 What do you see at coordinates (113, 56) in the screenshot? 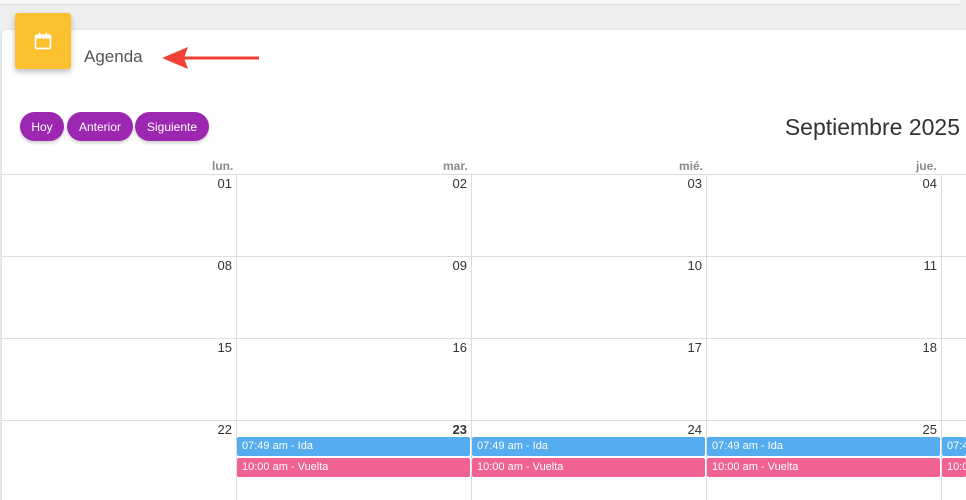
I see `page-title: Agenda` at bounding box center [113, 56].